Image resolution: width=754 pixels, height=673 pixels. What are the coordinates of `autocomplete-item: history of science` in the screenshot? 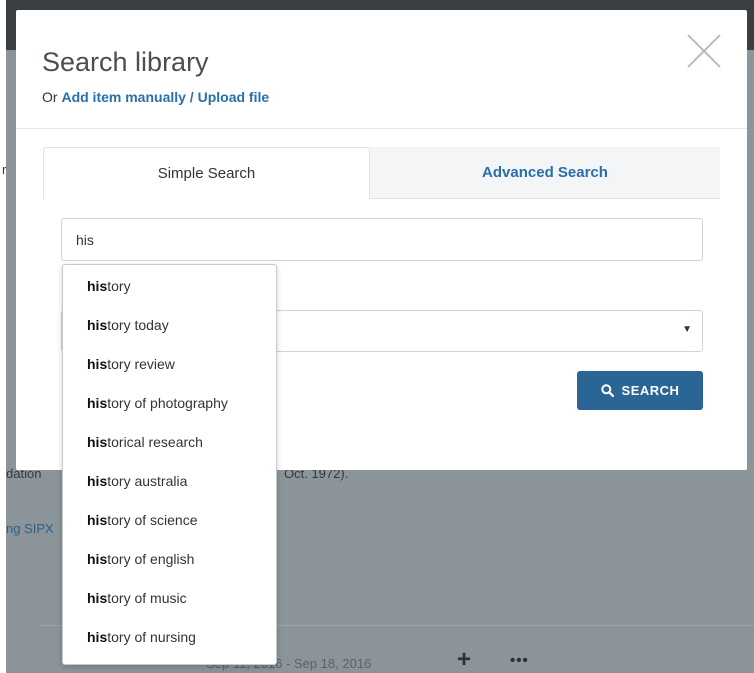 It's located at (169, 520).